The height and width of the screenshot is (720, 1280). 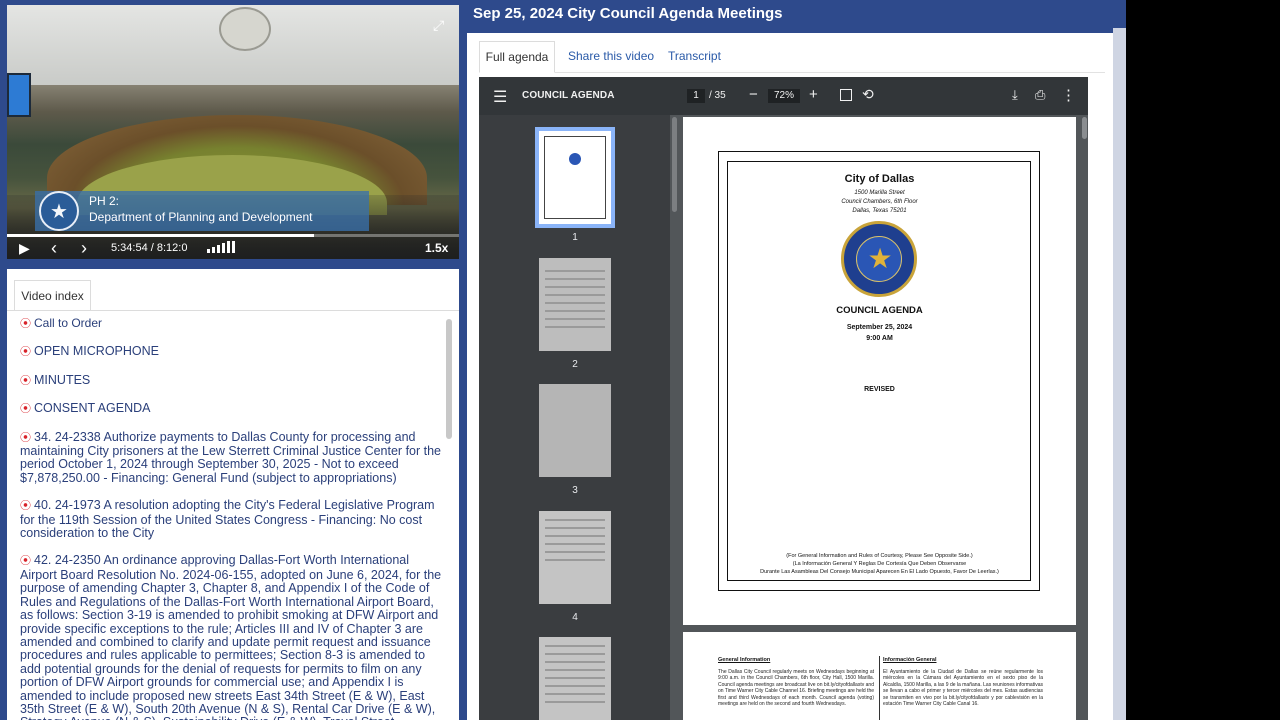 What do you see at coordinates (575, 364) in the screenshot?
I see `thumbnail-number: 2` at bounding box center [575, 364].